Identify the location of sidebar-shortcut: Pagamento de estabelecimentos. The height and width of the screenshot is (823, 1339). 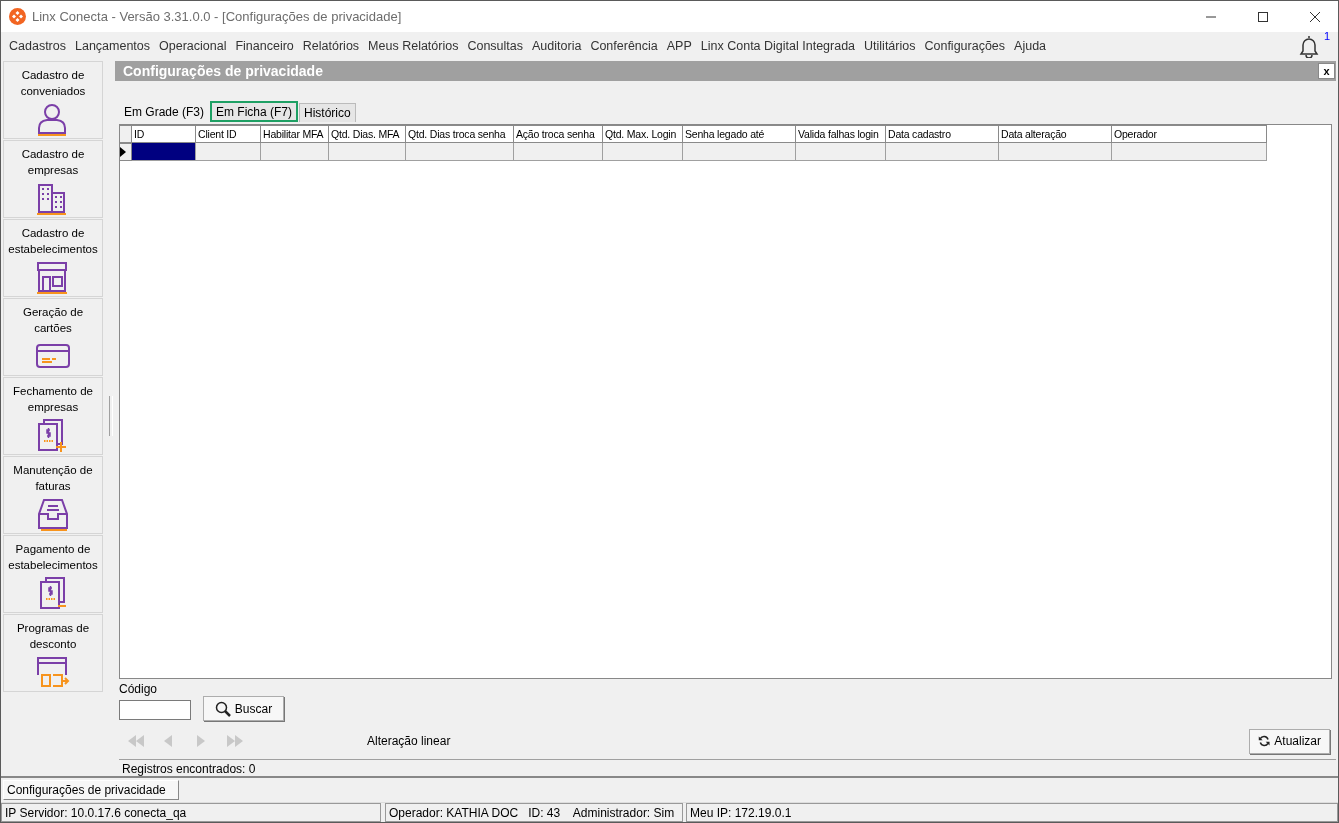
(53, 574).